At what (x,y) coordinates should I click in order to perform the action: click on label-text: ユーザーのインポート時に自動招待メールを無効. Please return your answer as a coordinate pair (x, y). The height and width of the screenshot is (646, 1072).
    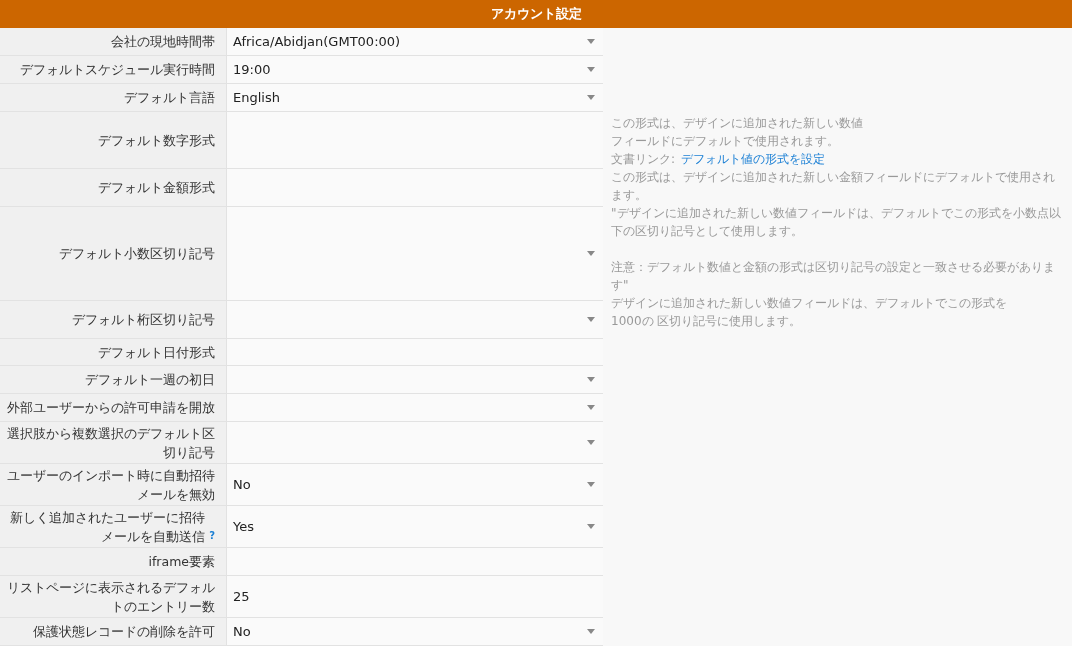
    Looking at the image, I should click on (110, 485).